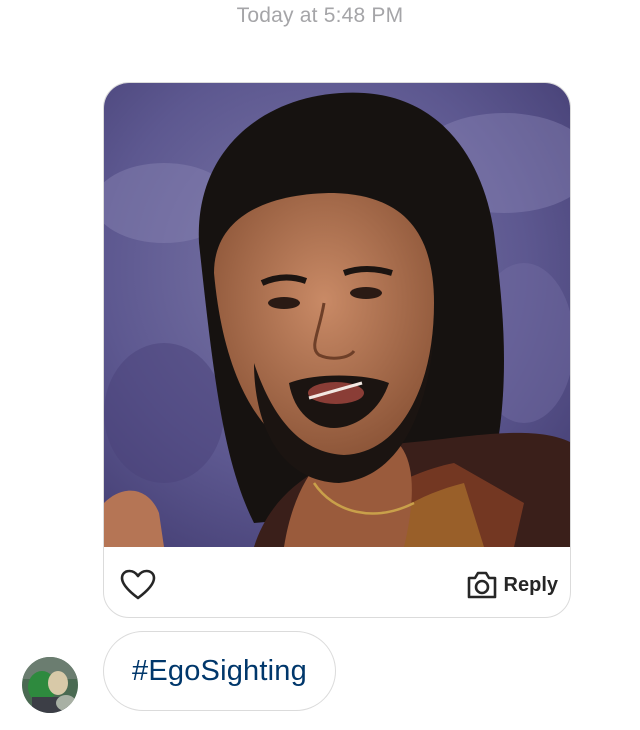  I want to click on message-bubble: #EgoSighting, so click(219, 671).